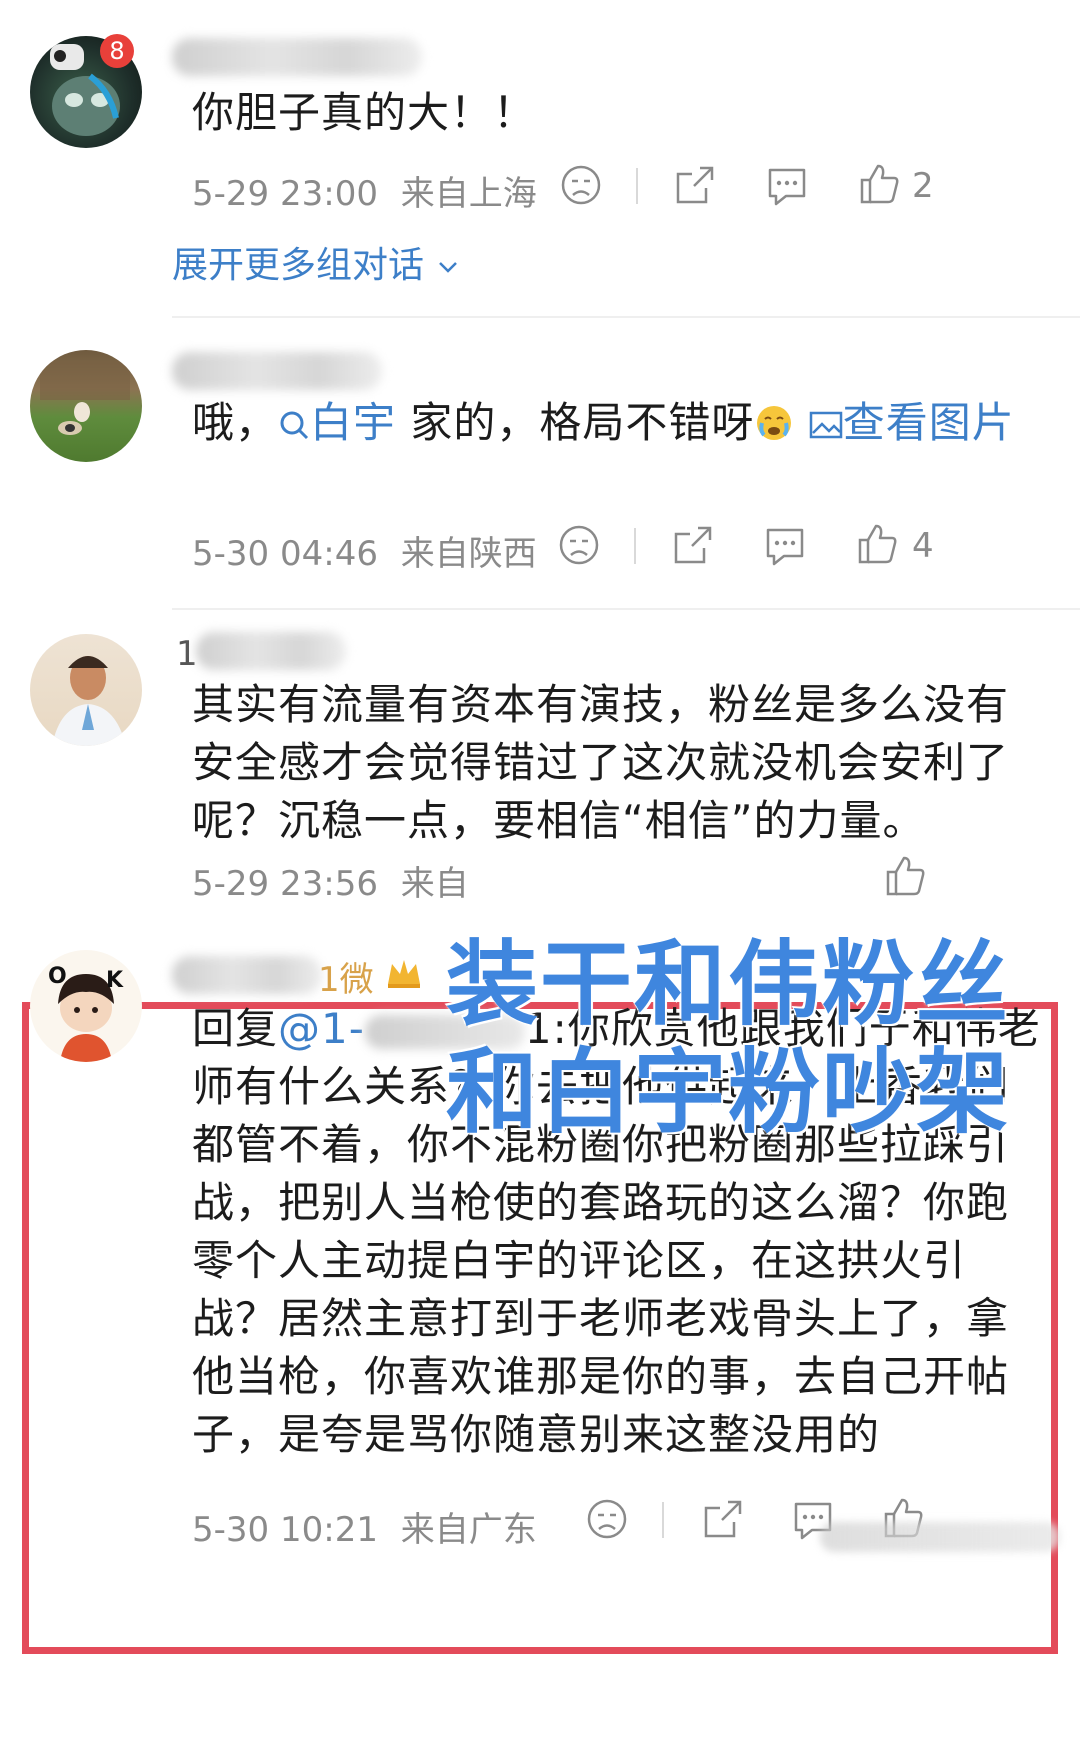  Describe the element at coordinates (940, 1537) in the screenshot. I see `watermark-blurred` at that location.